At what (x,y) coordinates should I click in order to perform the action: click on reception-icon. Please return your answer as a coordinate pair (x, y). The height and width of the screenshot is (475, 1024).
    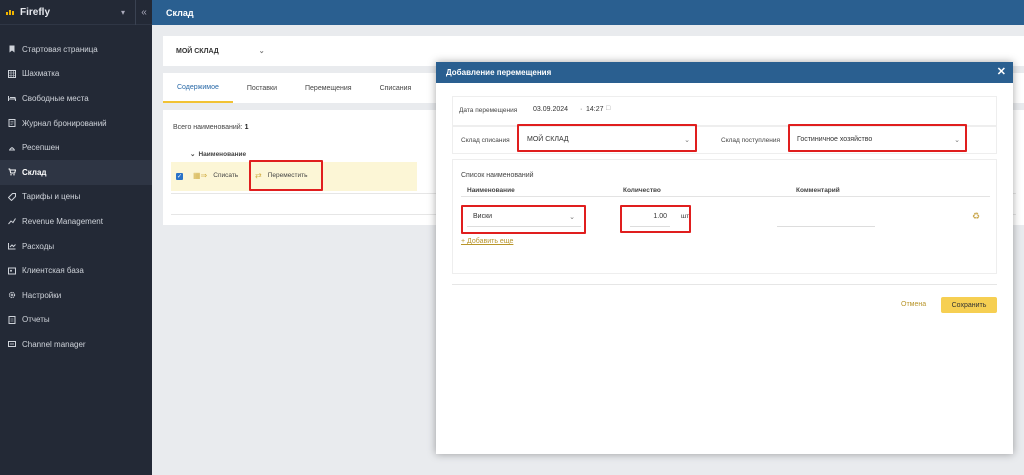
    Looking at the image, I should click on (12, 148).